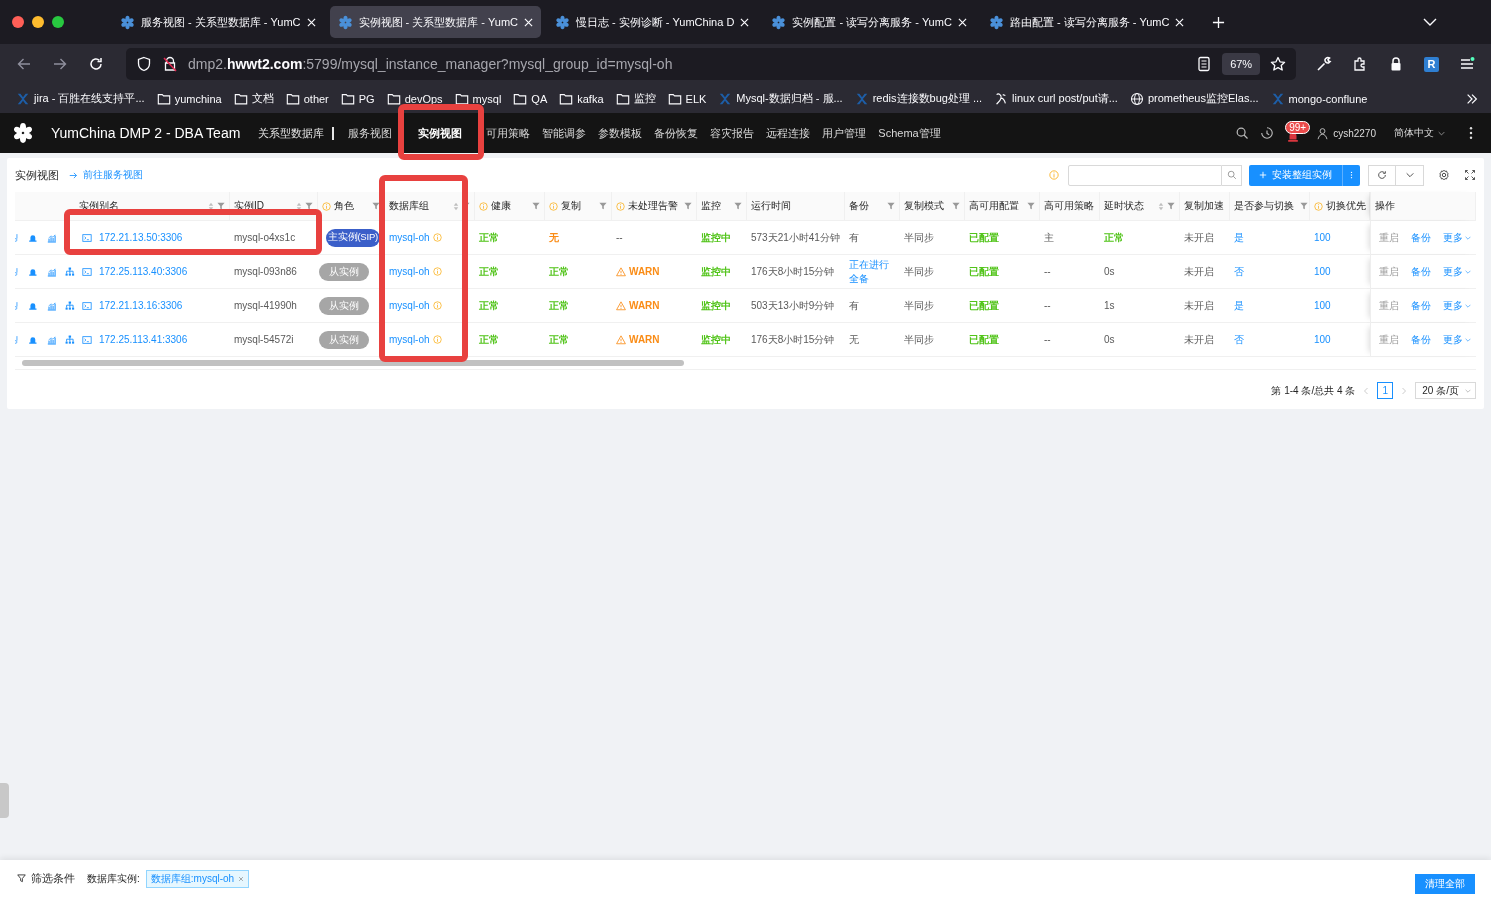 This screenshot has width=1491, height=897. Describe the element at coordinates (144, 64) in the screenshot. I see `shield-icon` at that location.